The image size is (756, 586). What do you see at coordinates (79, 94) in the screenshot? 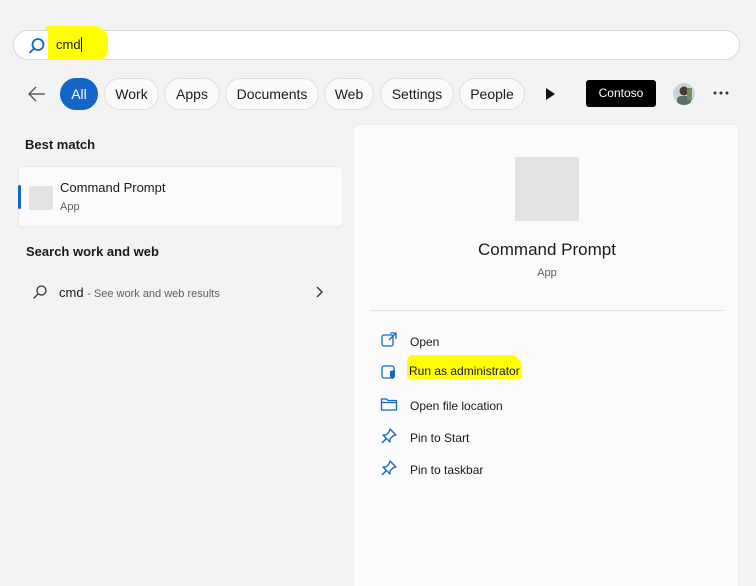
I see `tab-all: All` at bounding box center [79, 94].